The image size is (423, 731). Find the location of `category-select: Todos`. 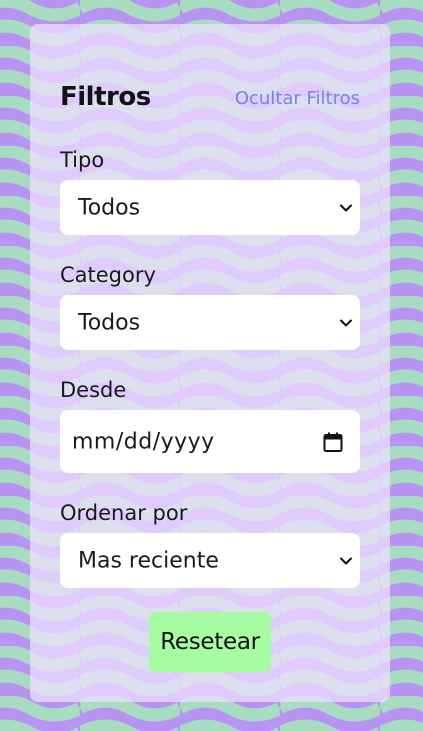

category-select: Todos is located at coordinates (210, 322).